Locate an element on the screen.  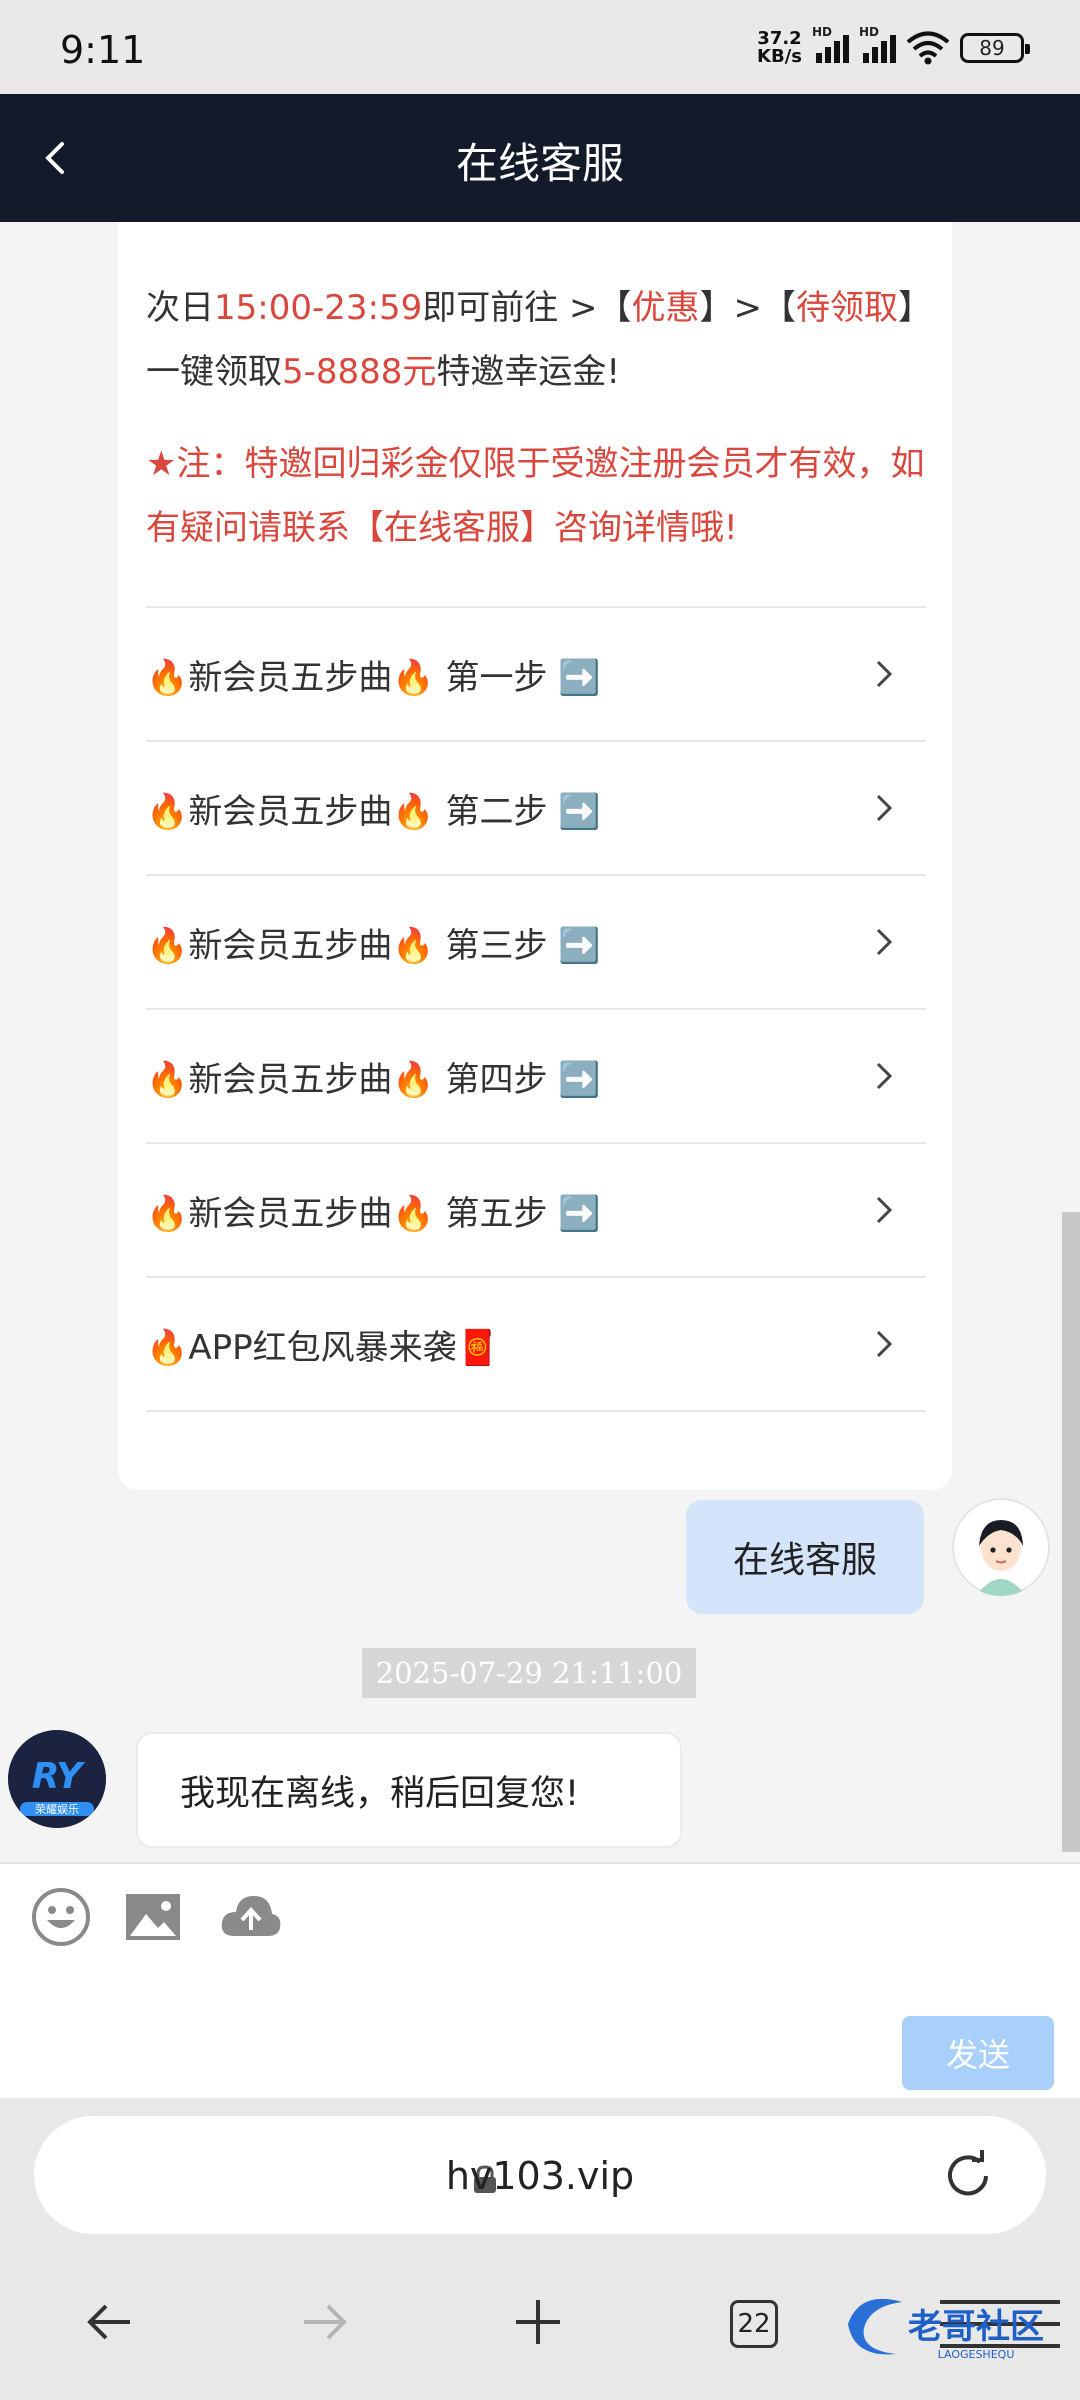
status-time: 9:11 is located at coordinates (103, 50).